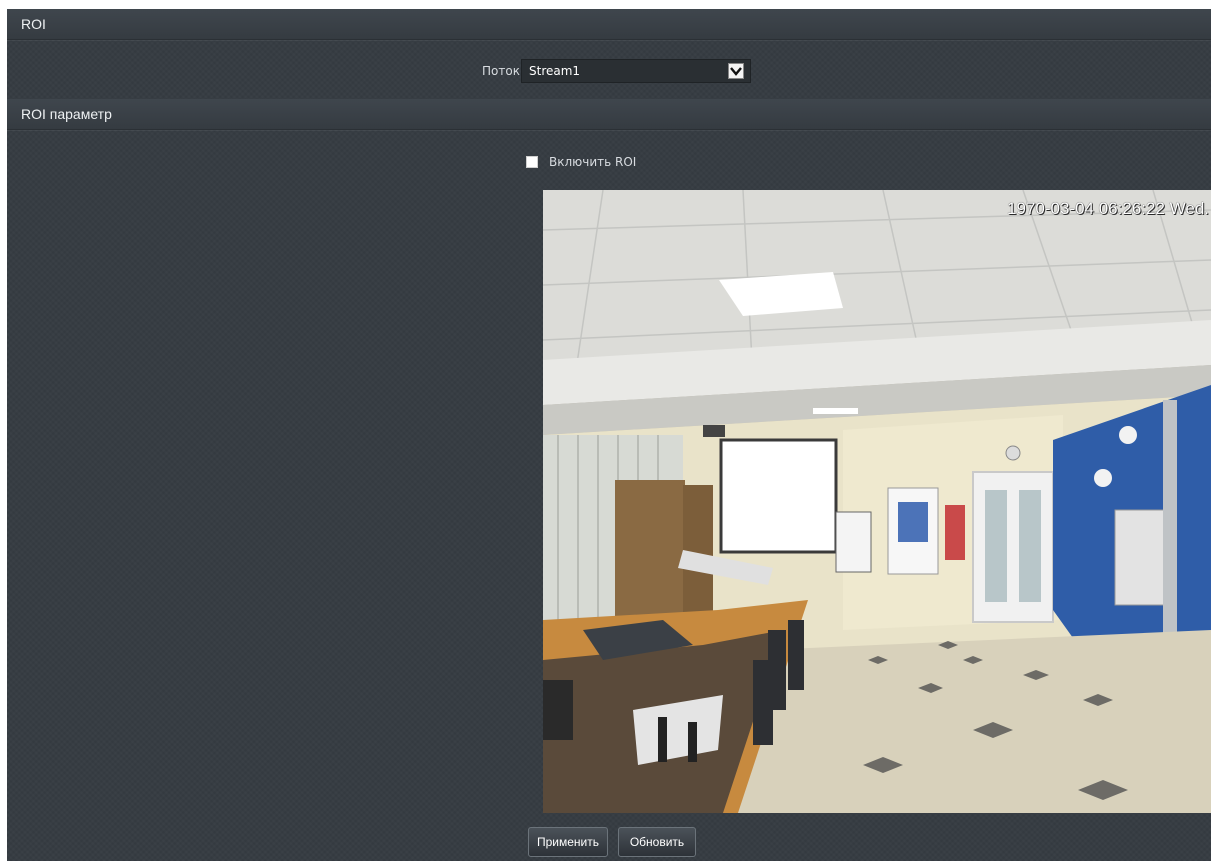 The image size is (1211, 861). I want to click on stream-select: Stream1, so click(636, 71).